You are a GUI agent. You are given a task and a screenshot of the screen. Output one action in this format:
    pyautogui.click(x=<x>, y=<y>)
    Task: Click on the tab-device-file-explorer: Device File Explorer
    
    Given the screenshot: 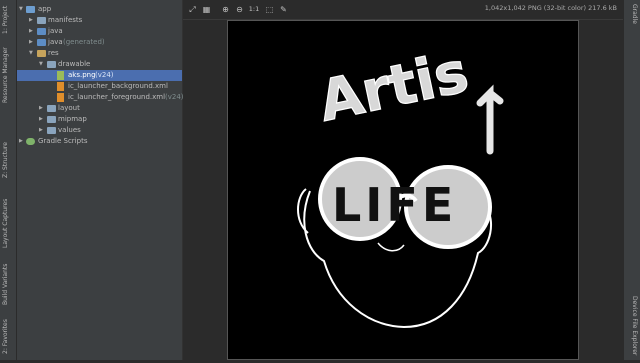 What is the action you would take?
    pyautogui.click(x=632, y=327)
    